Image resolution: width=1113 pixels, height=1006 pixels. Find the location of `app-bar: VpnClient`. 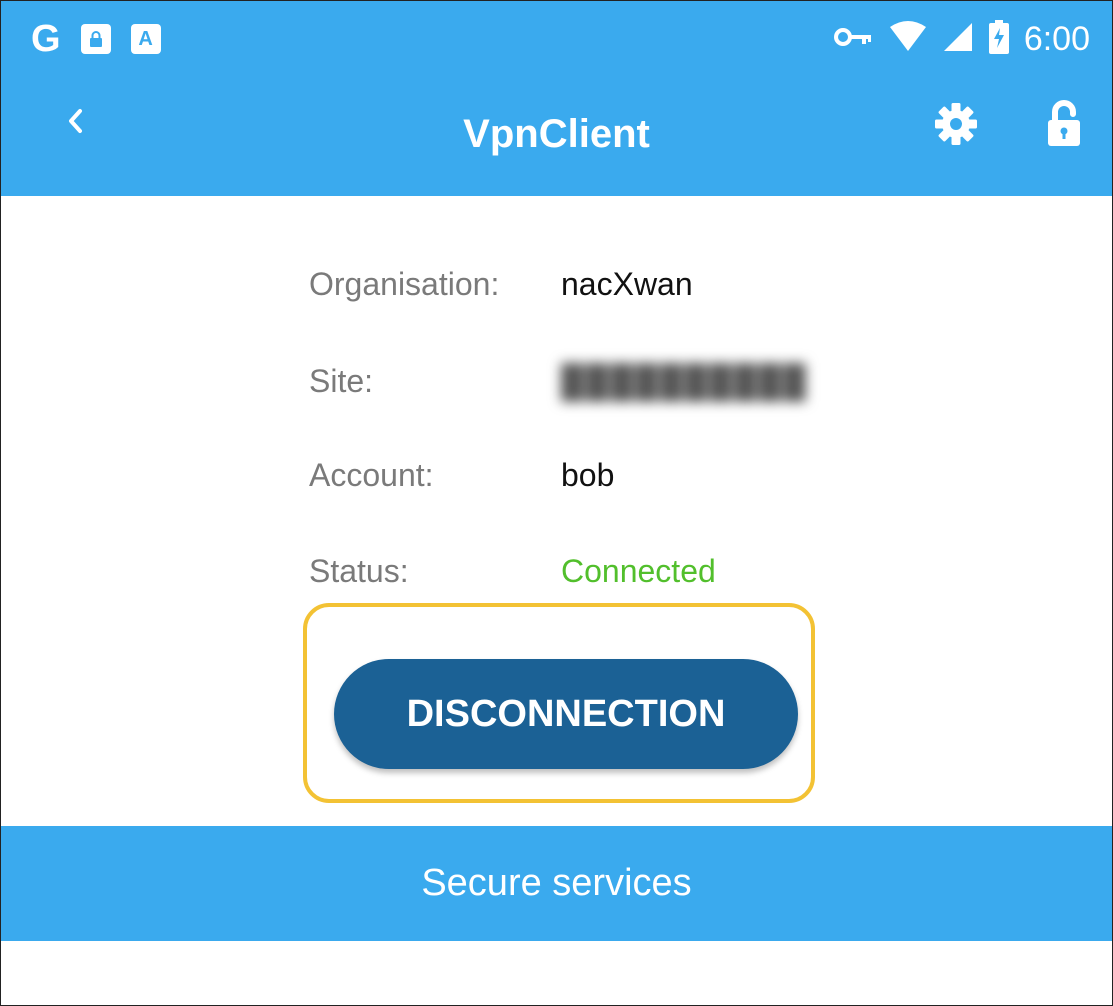

app-bar: VpnClient is located at coordinates (556, 138).